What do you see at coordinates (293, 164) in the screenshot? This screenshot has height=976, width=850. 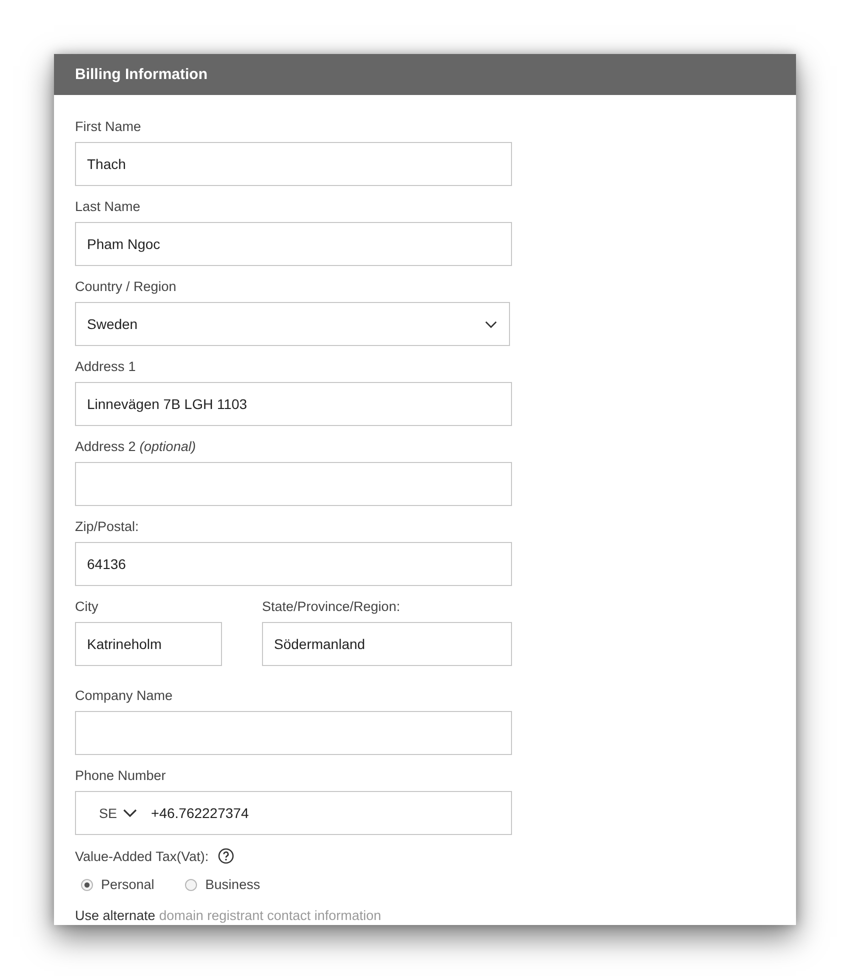 I see `text-input: Thach` at bounding box center [293, 164].